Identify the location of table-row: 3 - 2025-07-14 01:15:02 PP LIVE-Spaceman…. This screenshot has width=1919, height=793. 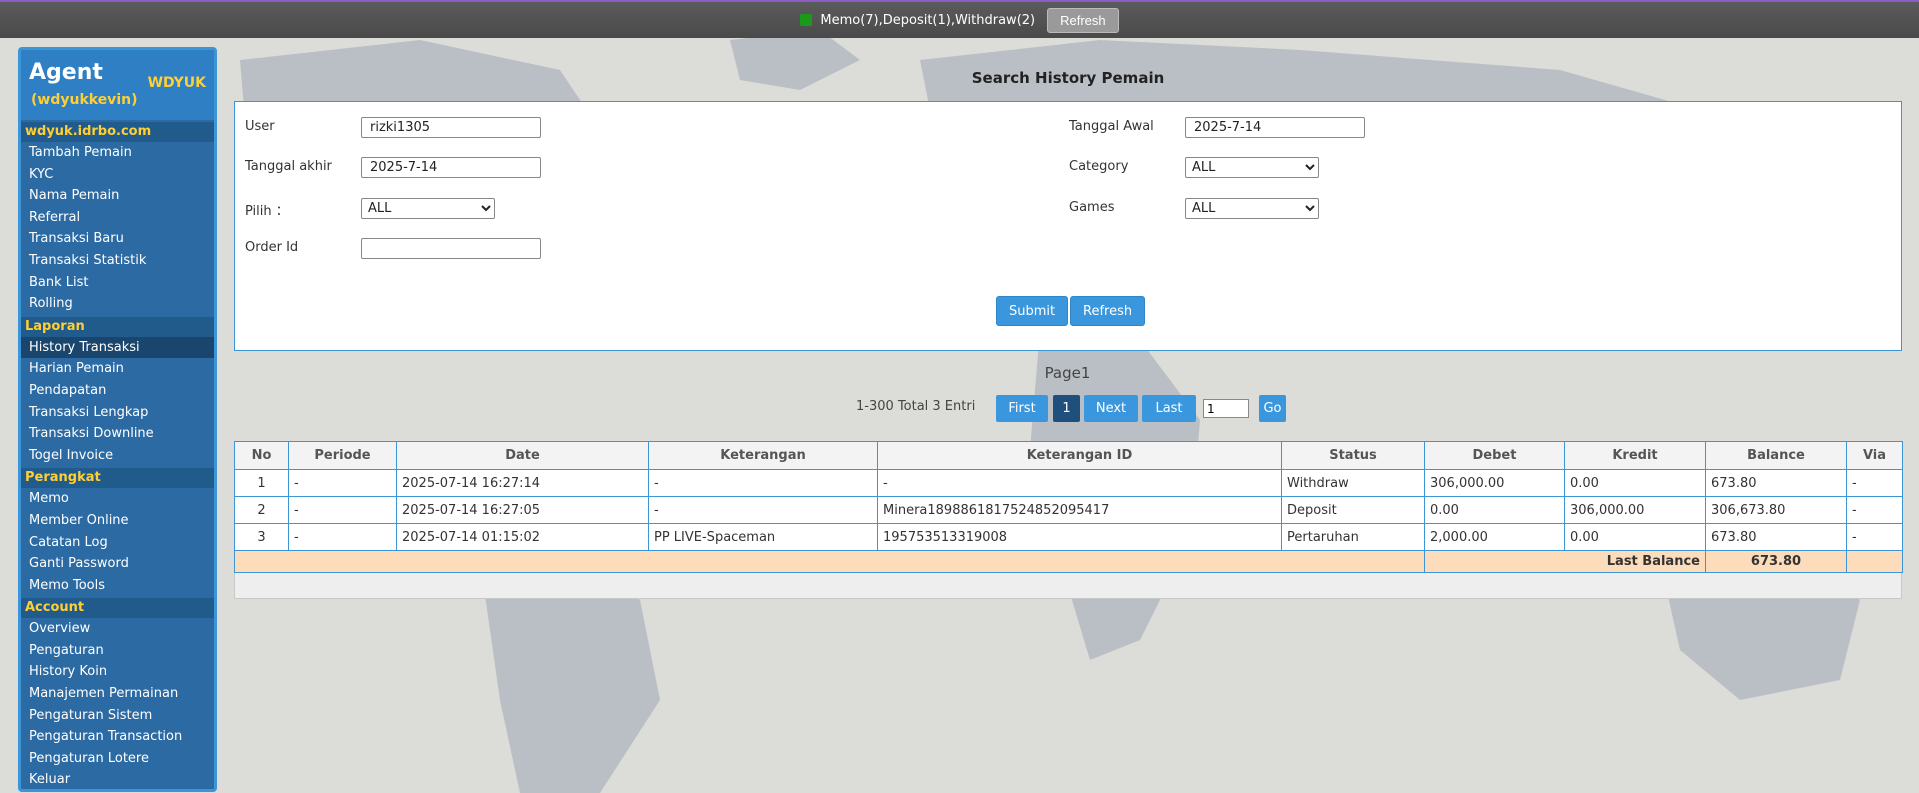
(1068, 537).